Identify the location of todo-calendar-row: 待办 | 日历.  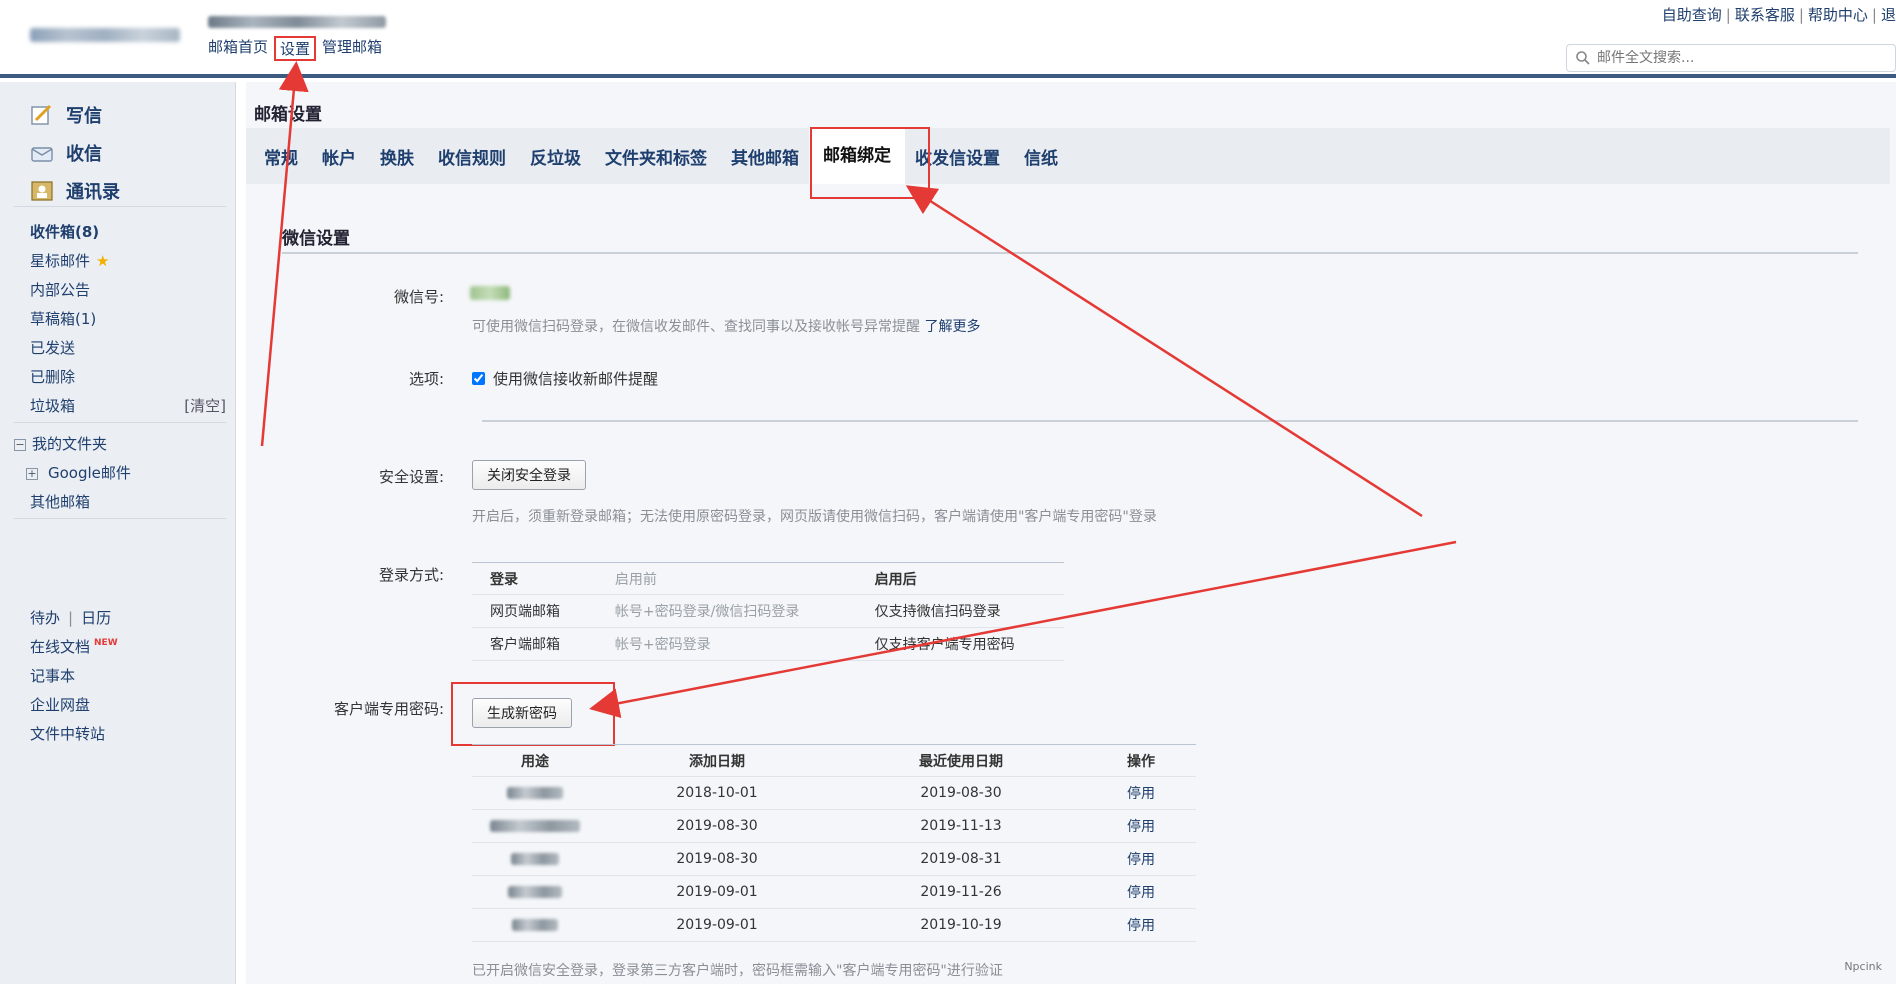
(71, 618).